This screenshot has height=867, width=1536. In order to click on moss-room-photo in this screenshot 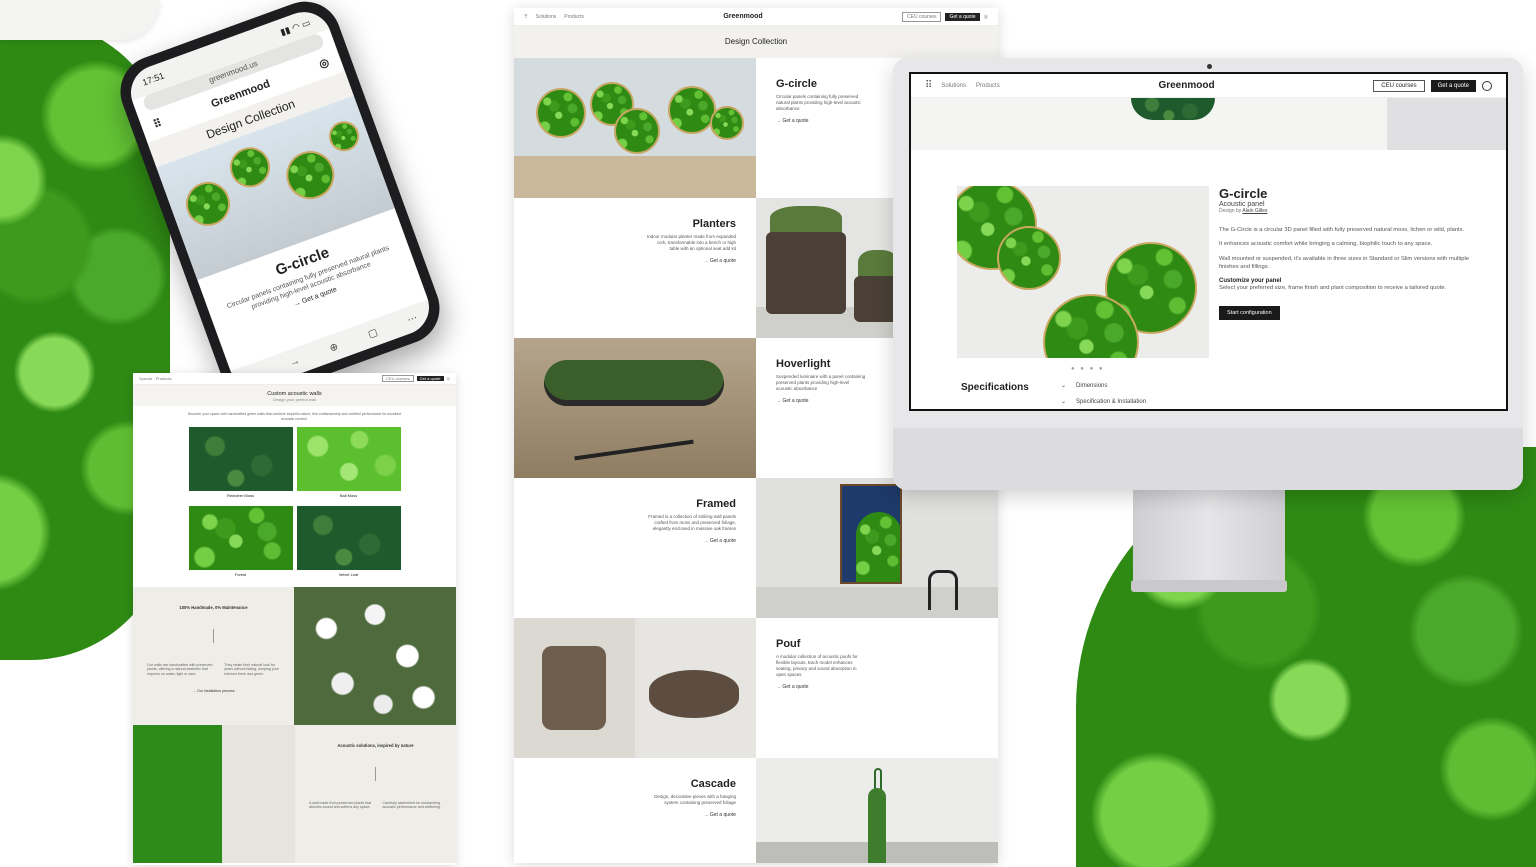, I will do `click(214, 794)`.